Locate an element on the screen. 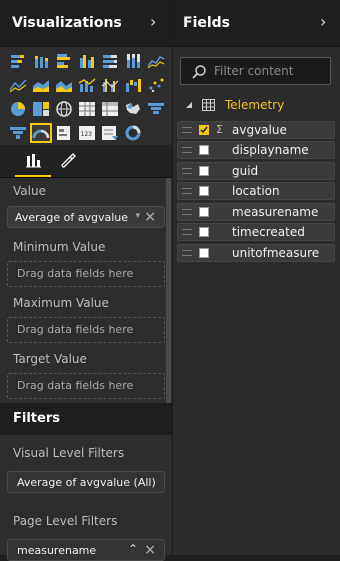 The height and width of the screenshot is (561, 340). checkbox-checked is located at coordinates (204, 130).